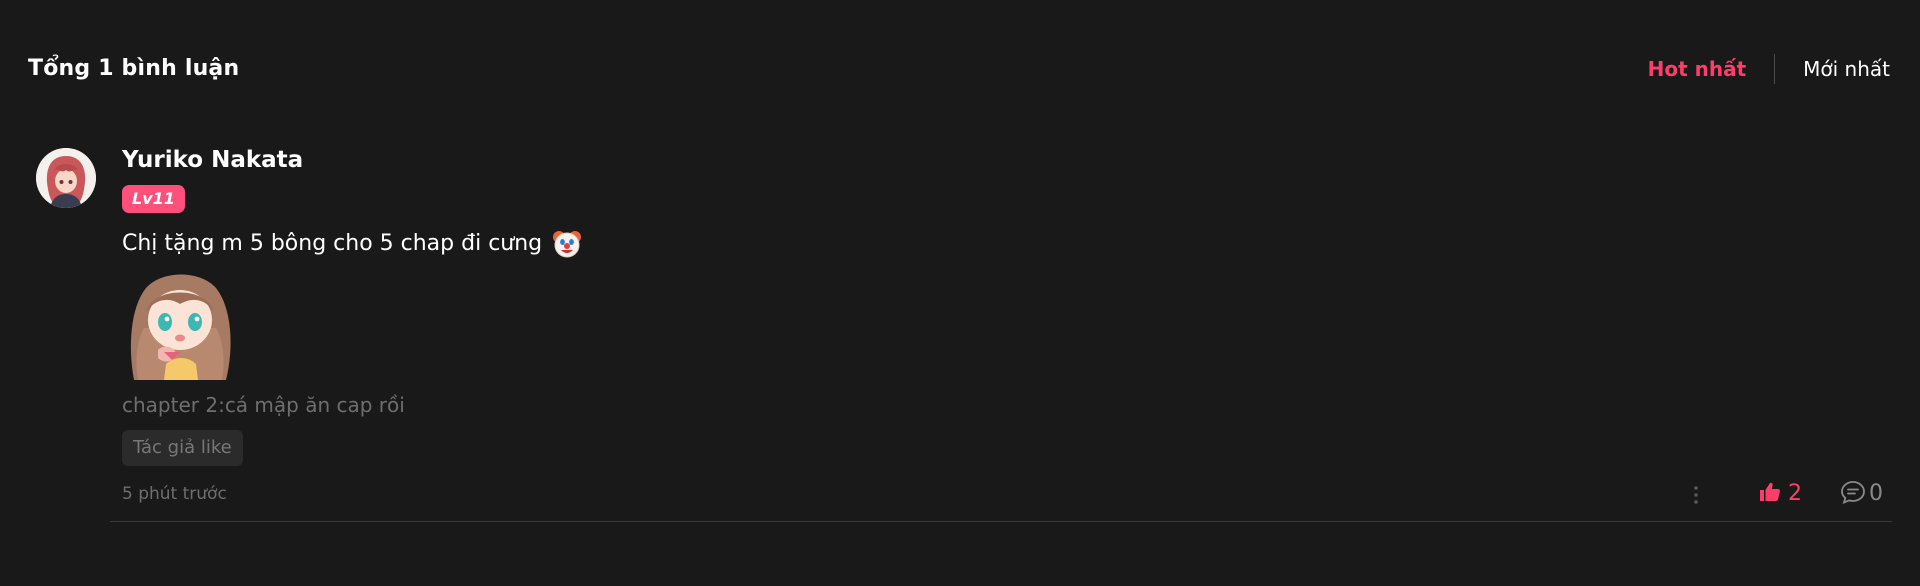 The width and height of the screenshot is (1920, 586). What do you see at coordinates (212, 160) in the screenshot?
I see `username: Yuriko Nakata` at bounding box center [212, 160].